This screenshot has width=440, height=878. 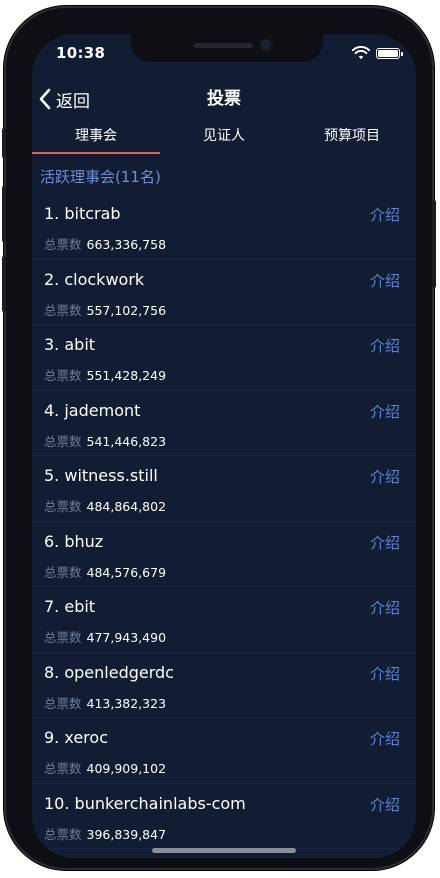 What do you see at coordinates (145, 803) in the screenshot?
I see `member-name: 10. bunkerchainlabs-com` at bounding box center [145, 803].